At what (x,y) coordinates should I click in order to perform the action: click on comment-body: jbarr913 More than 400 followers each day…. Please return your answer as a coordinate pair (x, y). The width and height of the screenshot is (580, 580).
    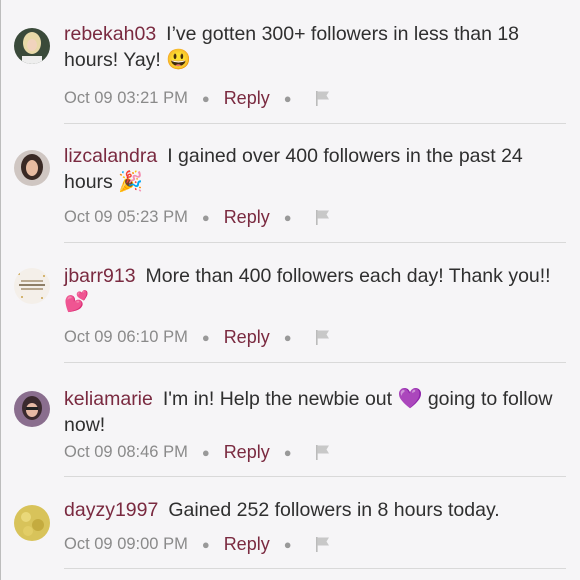
    Looking at the image, I should click on (314, 289).